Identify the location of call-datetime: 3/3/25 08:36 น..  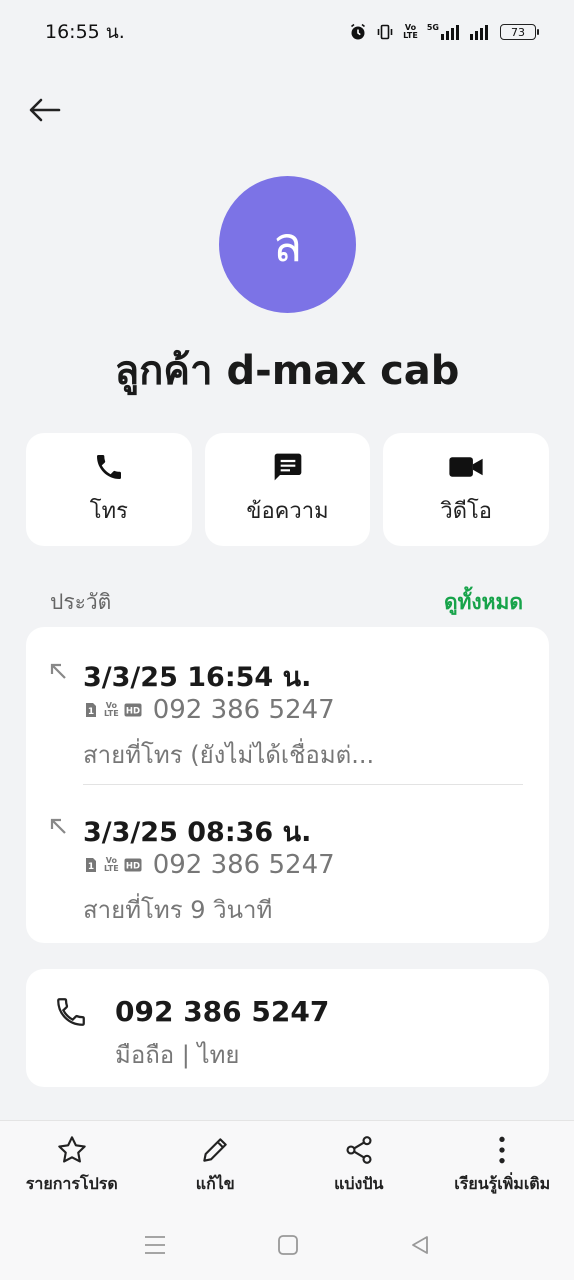
(197, 832).